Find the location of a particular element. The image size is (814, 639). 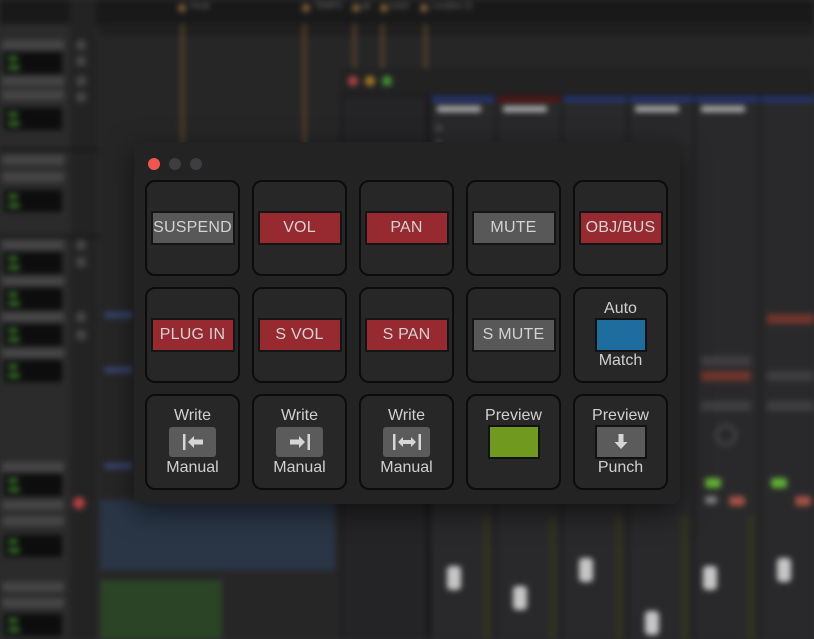

pan-label: PAN is located at coordinates (406, 228).